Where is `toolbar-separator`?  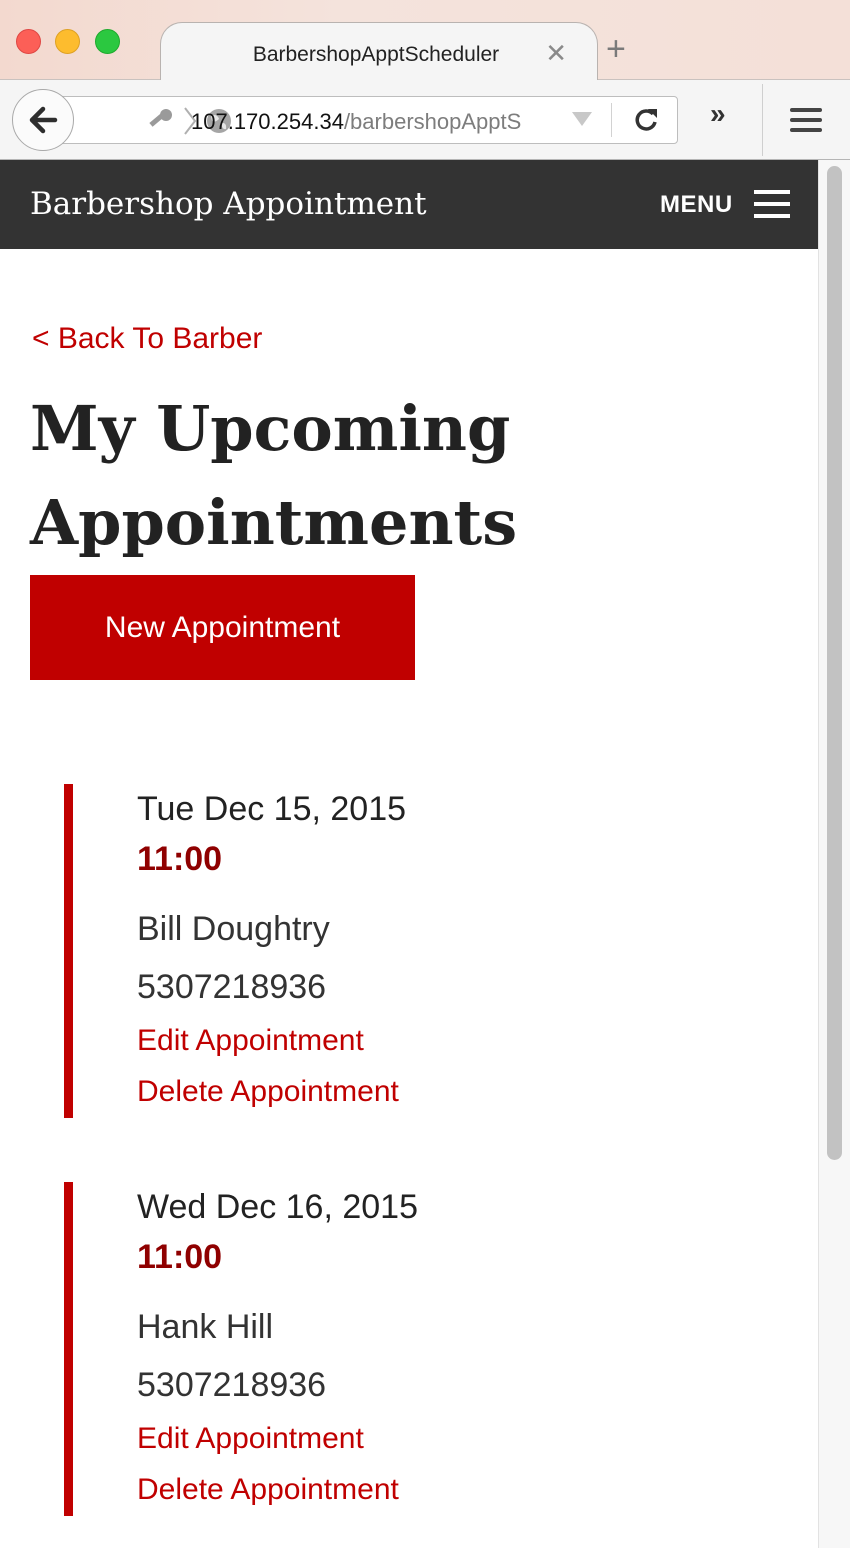 toolbar-separator is located at coordinates (762, 120).